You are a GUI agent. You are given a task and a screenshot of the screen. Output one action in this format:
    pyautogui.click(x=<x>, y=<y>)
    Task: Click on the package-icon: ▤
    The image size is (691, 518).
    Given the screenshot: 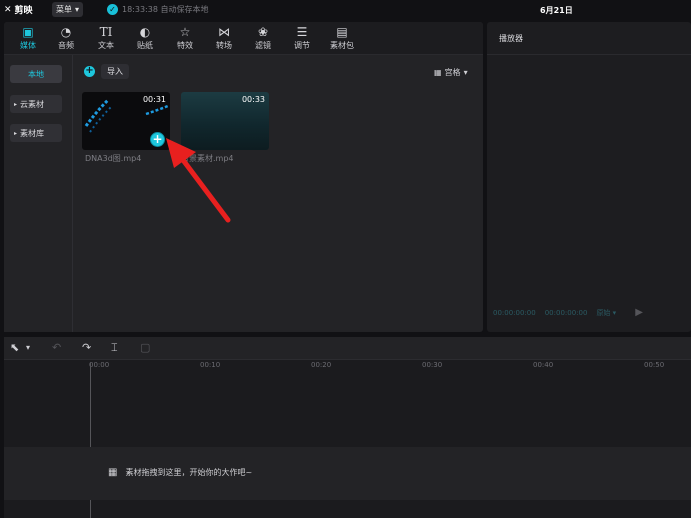 What is the action you would take?
    pyautogui.click(x=342, y=32)
    